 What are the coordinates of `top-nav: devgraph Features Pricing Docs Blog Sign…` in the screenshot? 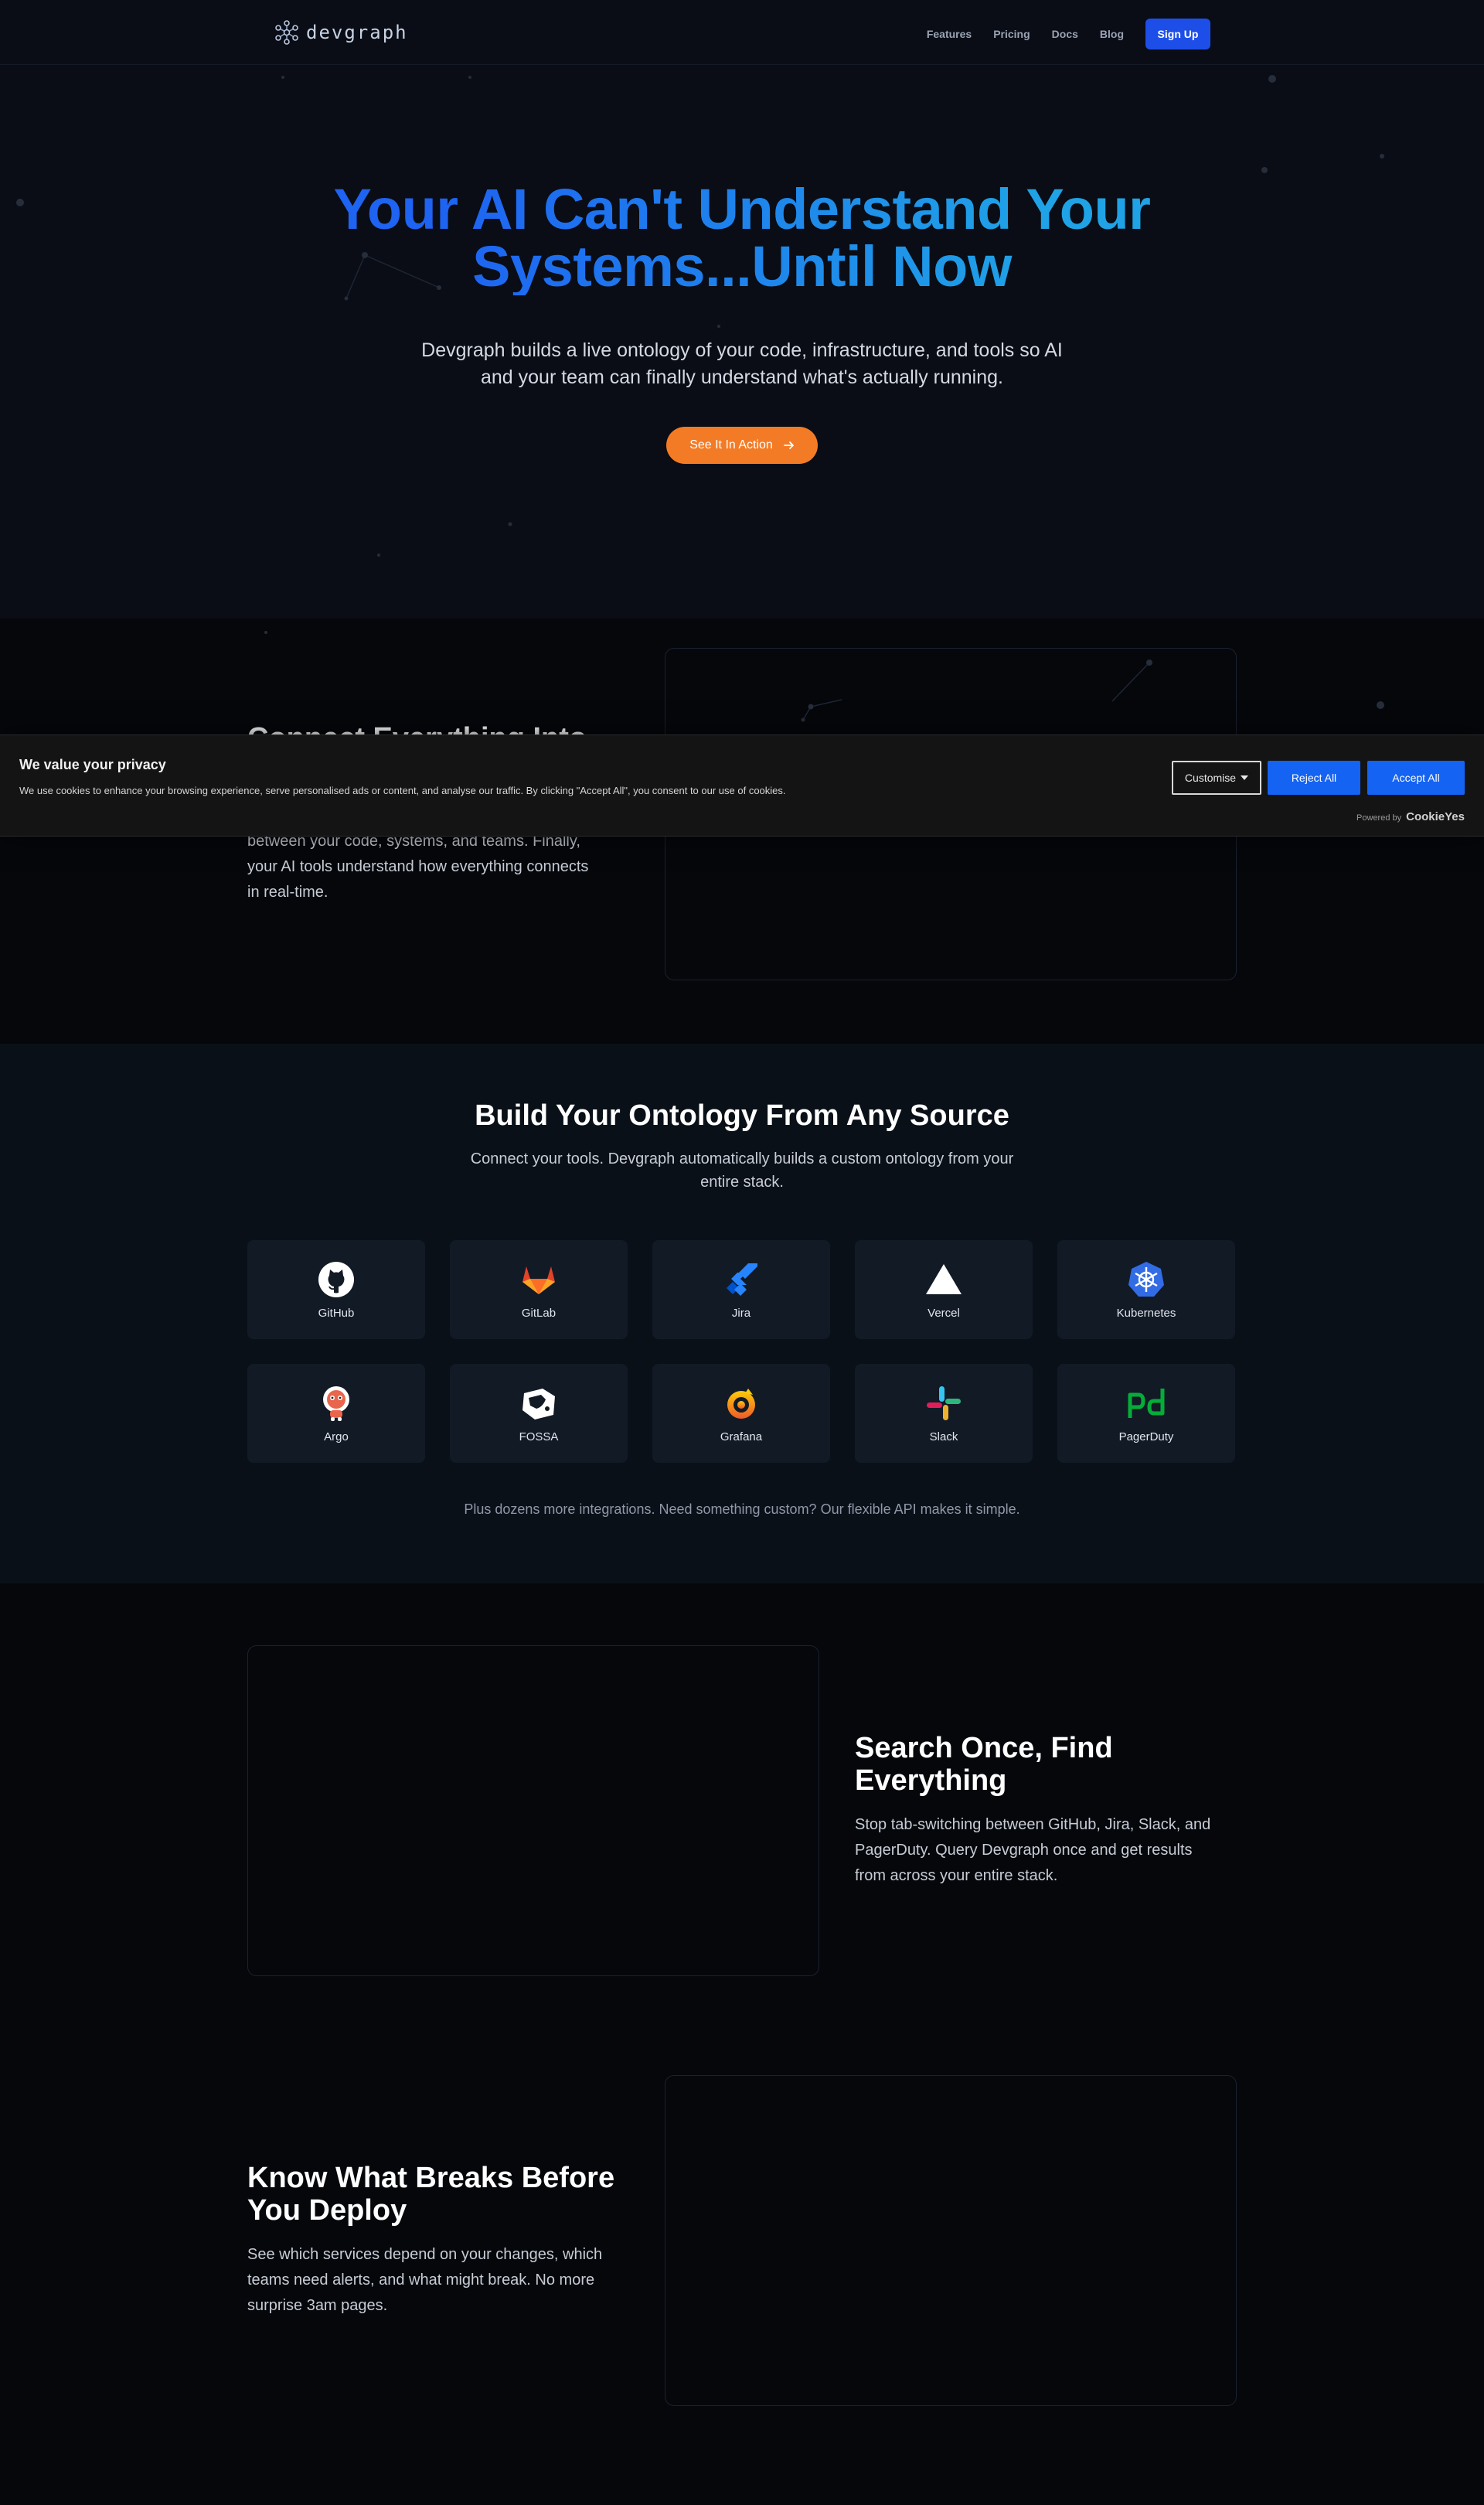 It's located at (742, 32).